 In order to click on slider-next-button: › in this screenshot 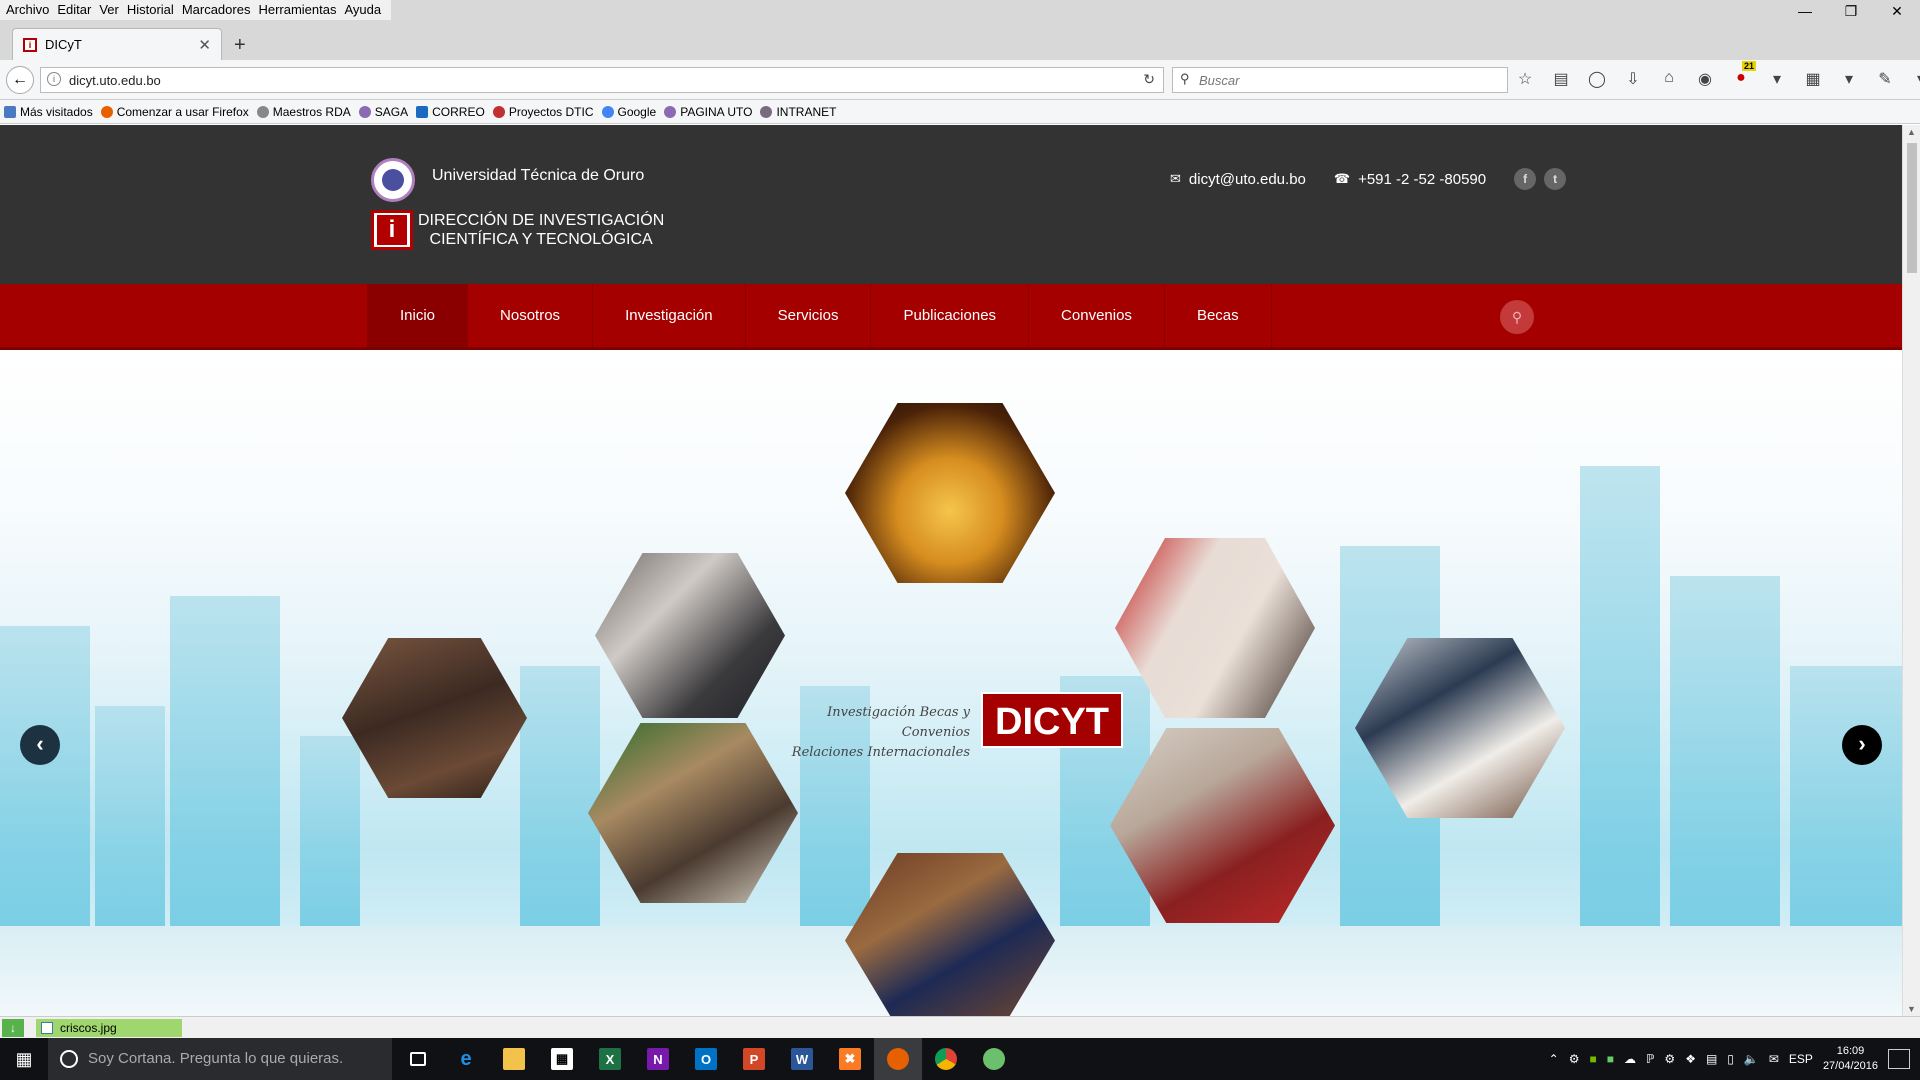, I will do `click(1862, 745)`.